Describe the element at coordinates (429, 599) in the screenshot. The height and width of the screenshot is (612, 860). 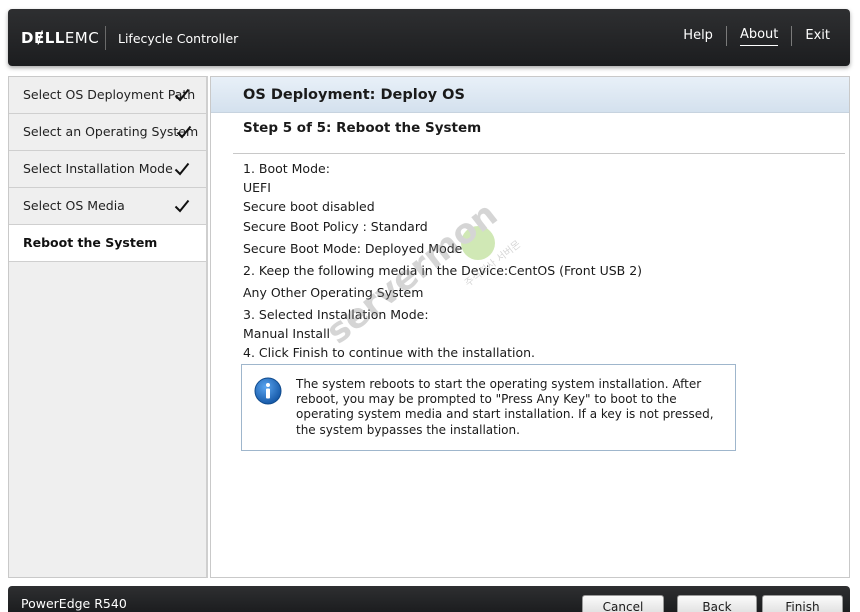
I see `bottom-footer-bar: PowerEdge R540 Cancel Back Finish` at that location.